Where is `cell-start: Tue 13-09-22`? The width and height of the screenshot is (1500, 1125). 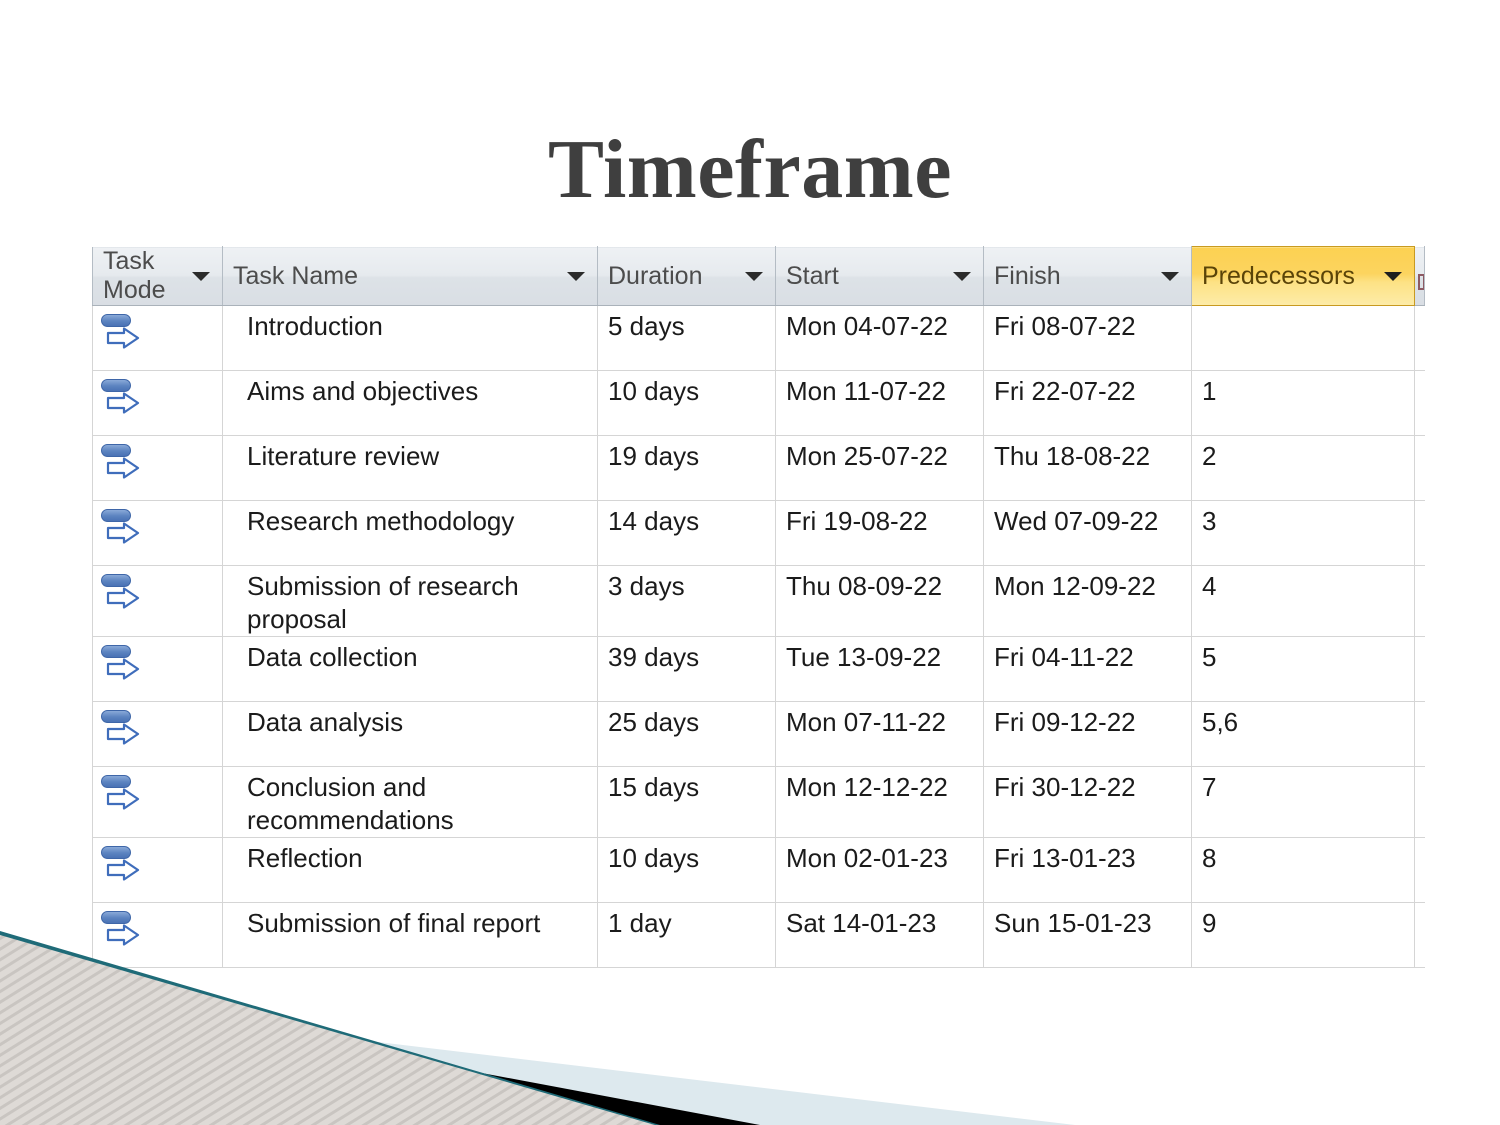
cell-start: Tue 13-09-22 is located at coordinates (879, 669).